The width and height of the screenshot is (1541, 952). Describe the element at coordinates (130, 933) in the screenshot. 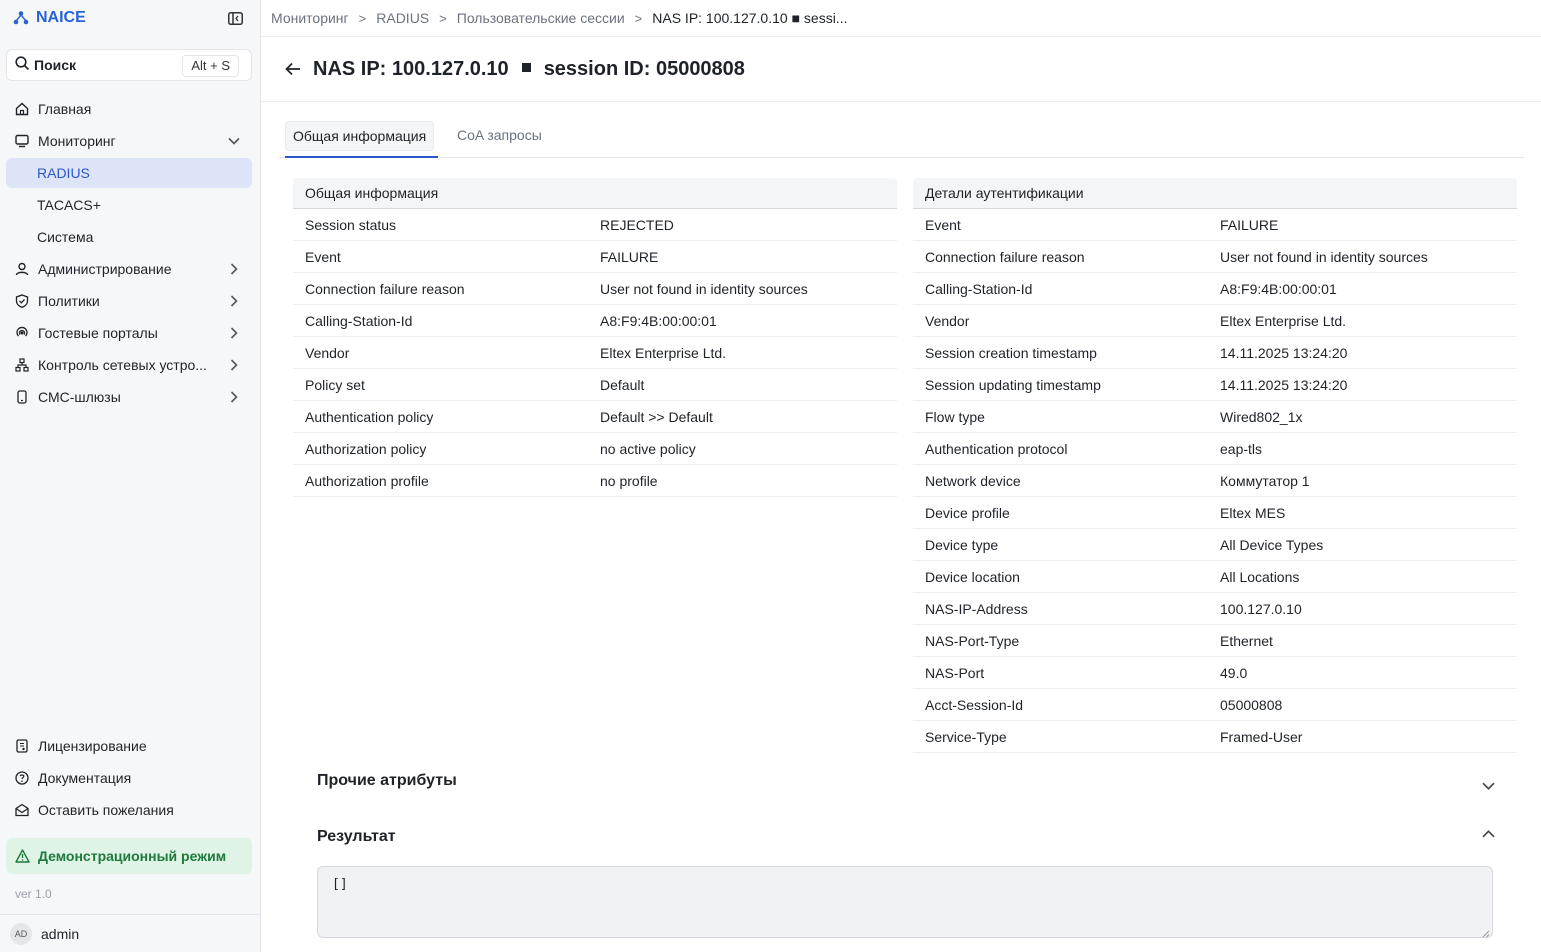

I see `user-menu: AD admin` at that location.